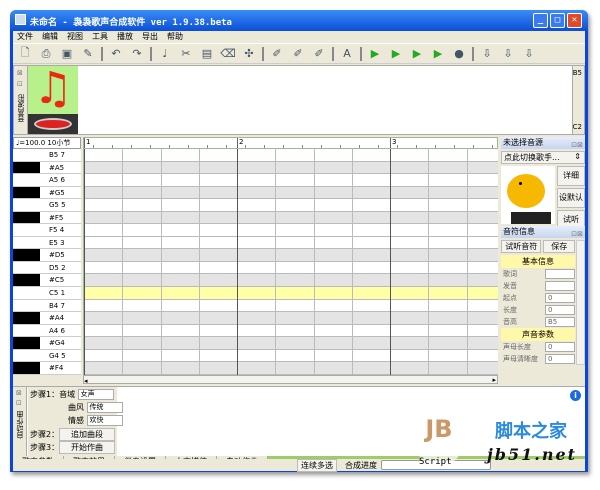 The width and height of the screenshot is (600, 490). What do you see at coordinates (47, 331) in the screenshot?
I see `piano-key: A4 6` at bounding box center [47, 331].